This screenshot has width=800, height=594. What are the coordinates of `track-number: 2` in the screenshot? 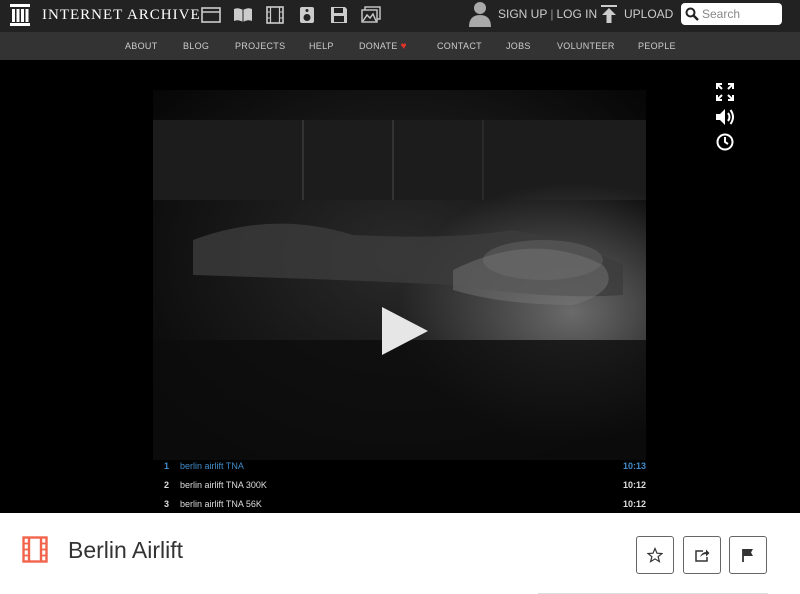 It's located at (167, 485).